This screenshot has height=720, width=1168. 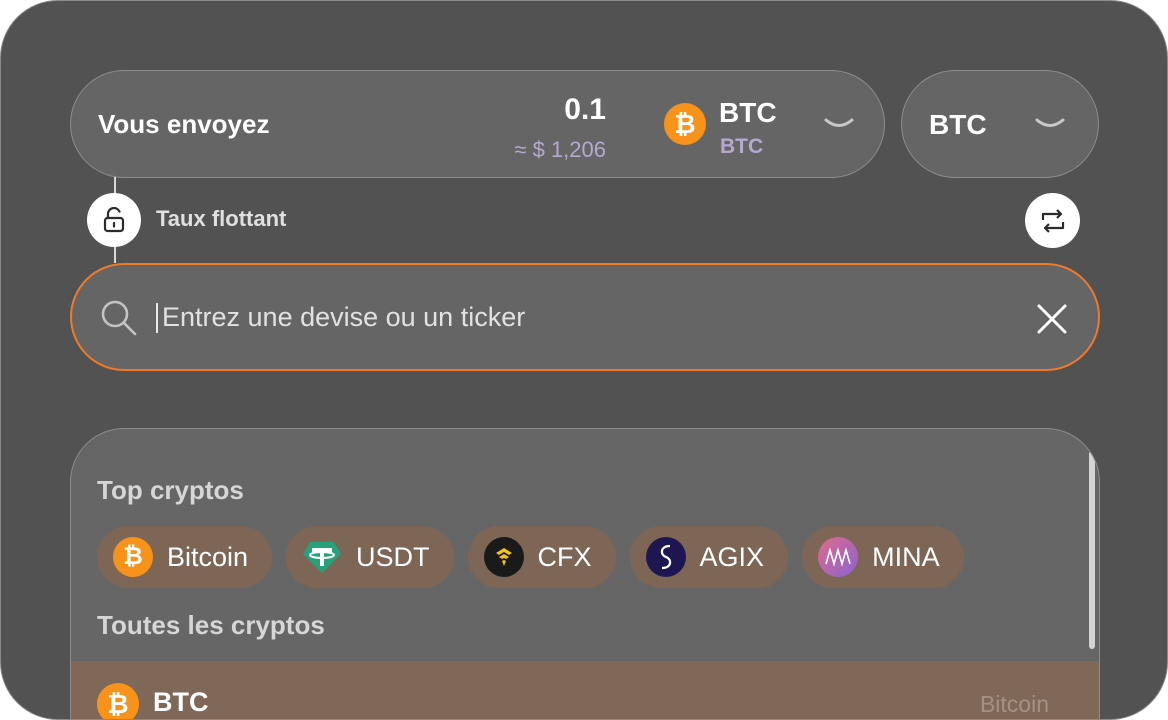 I want to click on swap-button, so click(x=1052, y=220).